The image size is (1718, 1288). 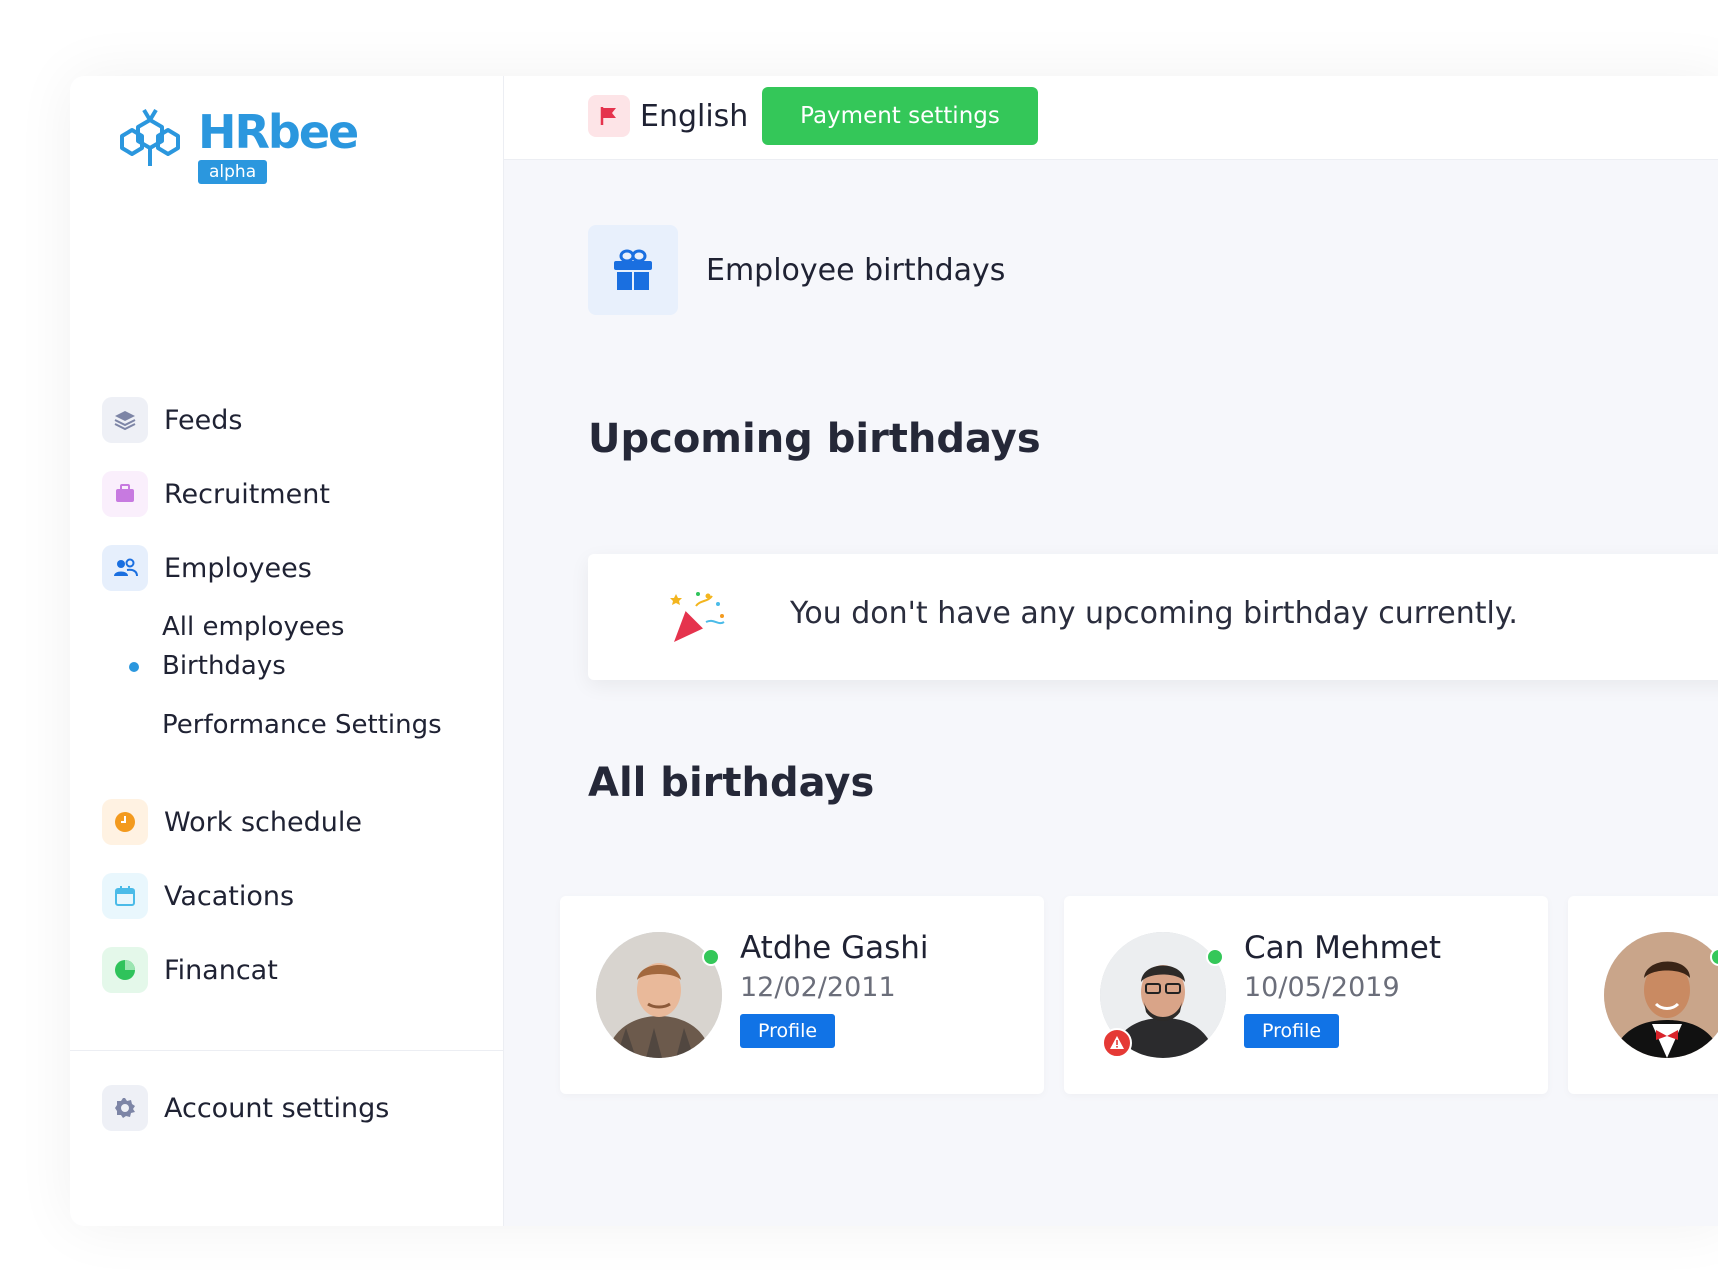 I want to click on birthday-card: Atdhe Gashi 12/02/2011 Profile, so click(x=802, y=995).